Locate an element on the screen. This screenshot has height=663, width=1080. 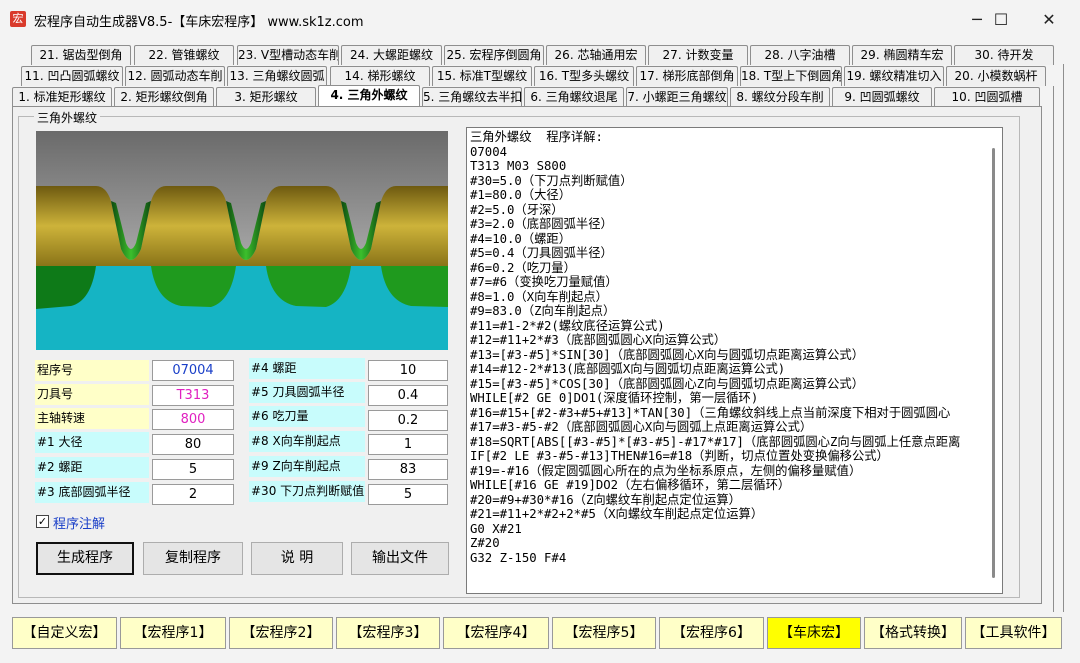
code-line: #19=-#16（假定圆弧圆心所在的点为坐标系原点，左侧的偏移量赋值） is located at coordinates (666, 470).